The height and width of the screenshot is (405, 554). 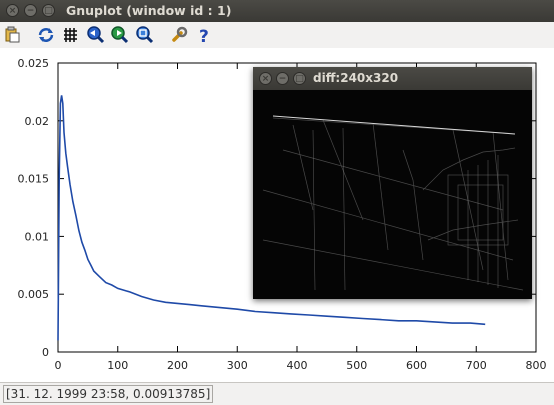 I want to click on cursor-coordinates: [31. 12. 1999 23:58, 0.00913785], so click(x=108, y=394).